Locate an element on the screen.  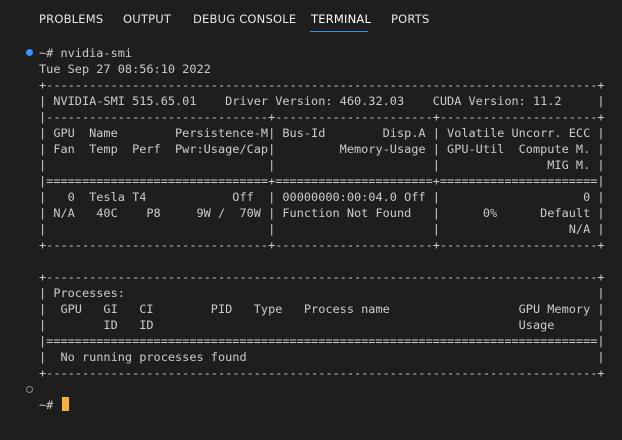
tab-ports: PORTS is located at coordinates (410, 19).